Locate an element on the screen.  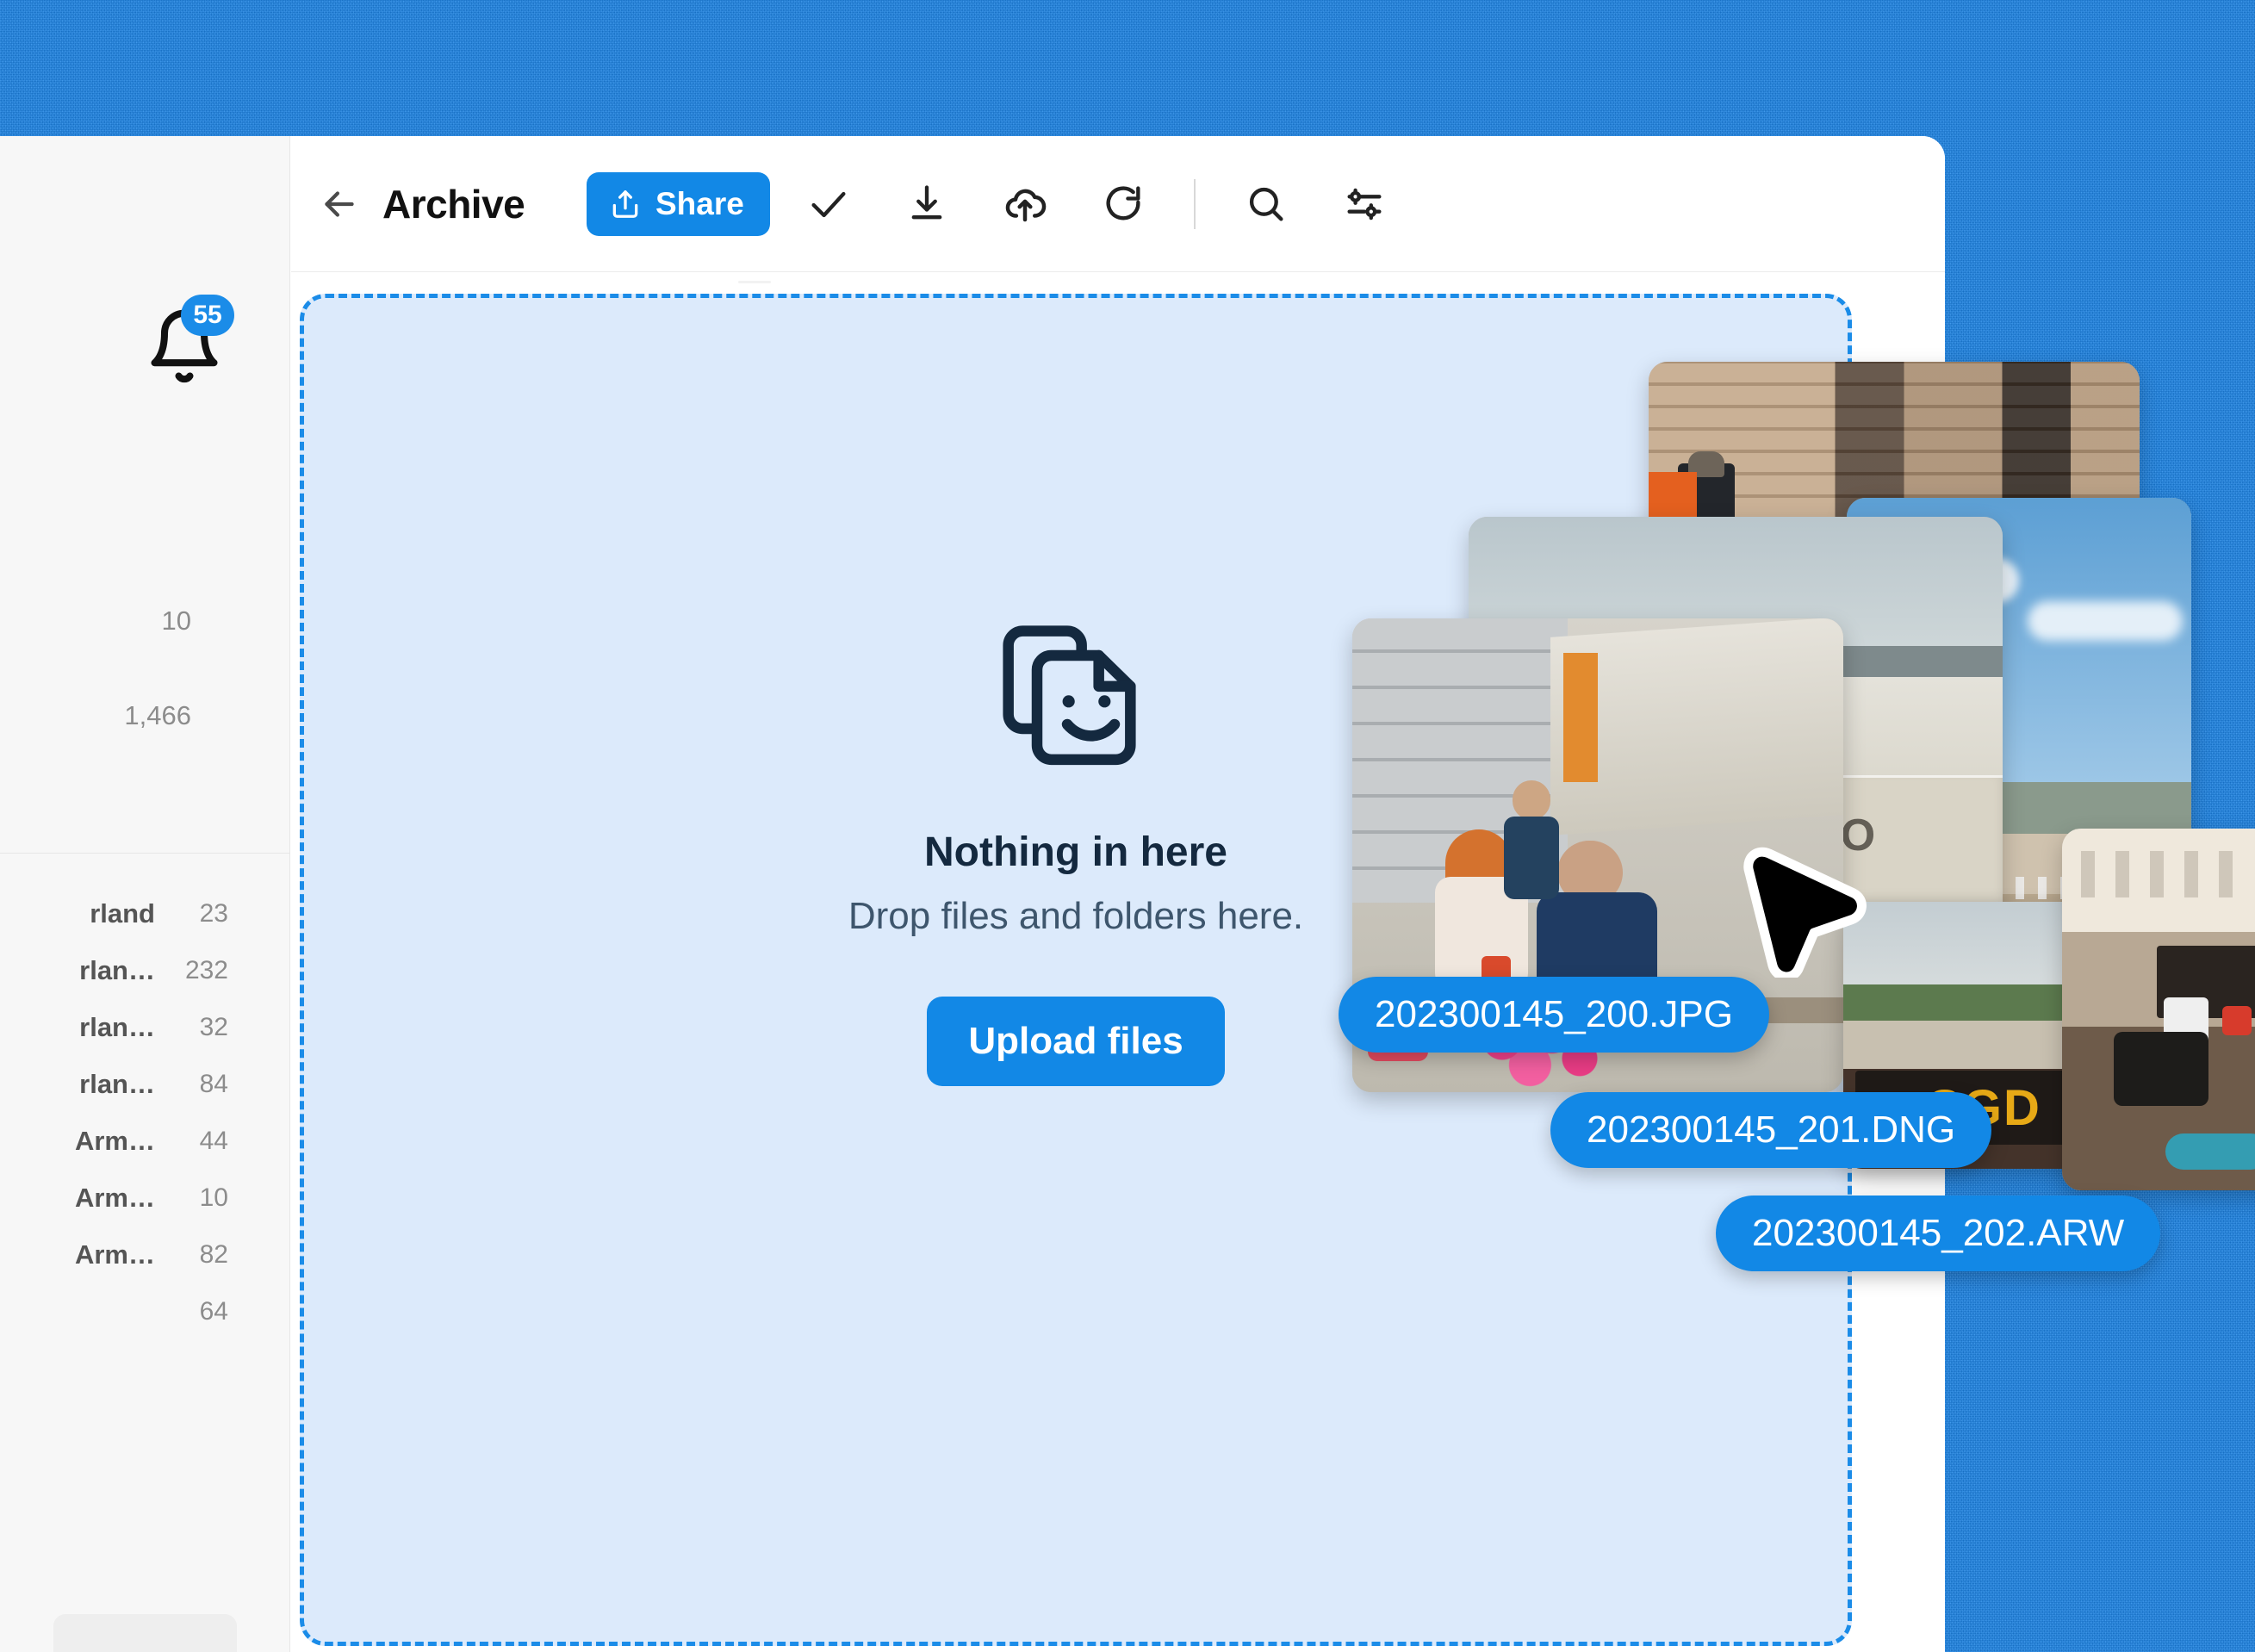
sidebar-item-6: Arm… 82 is located at coordinates (145, 1255).